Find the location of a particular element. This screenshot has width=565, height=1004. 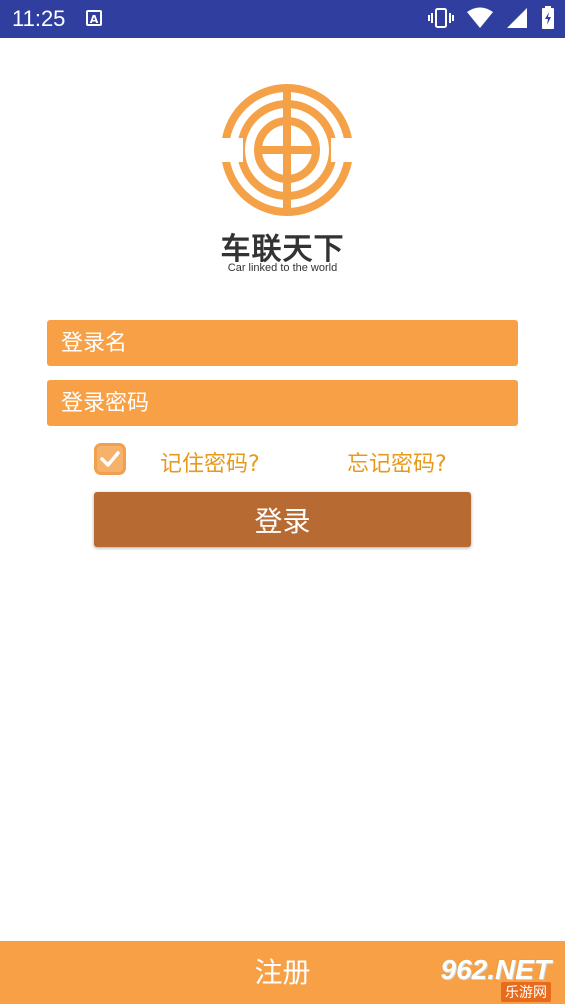

brand-tagline: Car linked to the world is located at coordinates (282, 268).